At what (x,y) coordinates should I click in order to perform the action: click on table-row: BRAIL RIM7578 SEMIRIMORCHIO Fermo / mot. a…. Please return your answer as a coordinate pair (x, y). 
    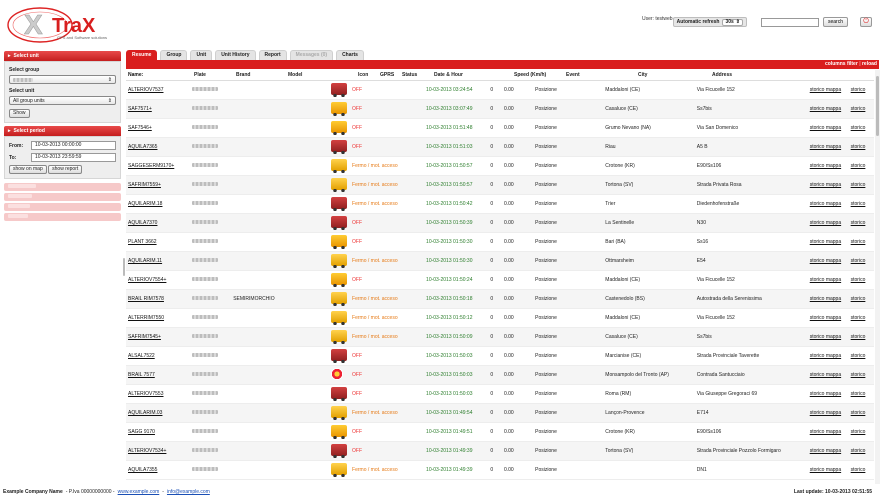
    Looking at the image, I should click on (500, 299).